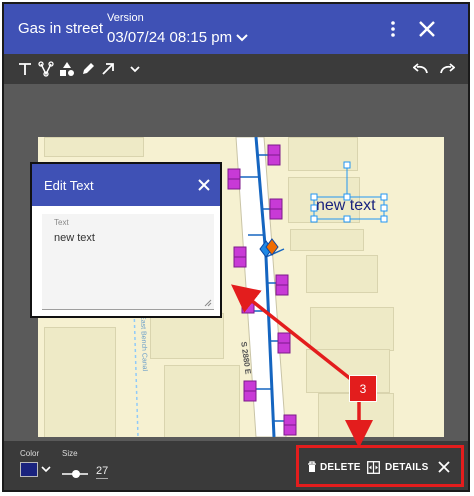 The image size is (474, 496). I want to click on delete-button: DELETE, so click(334, 467).